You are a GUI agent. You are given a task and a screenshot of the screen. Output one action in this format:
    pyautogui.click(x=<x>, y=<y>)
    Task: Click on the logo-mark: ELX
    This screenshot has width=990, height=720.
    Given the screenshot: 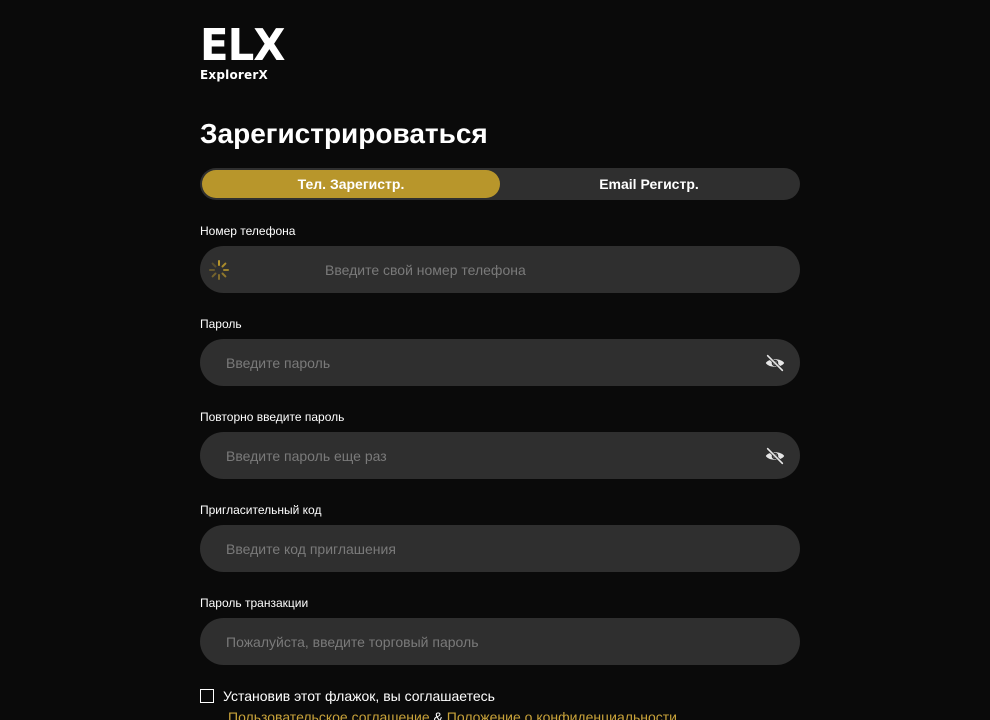 What is the action you would take?
    pyautogui.click(x=243, y=45)
    